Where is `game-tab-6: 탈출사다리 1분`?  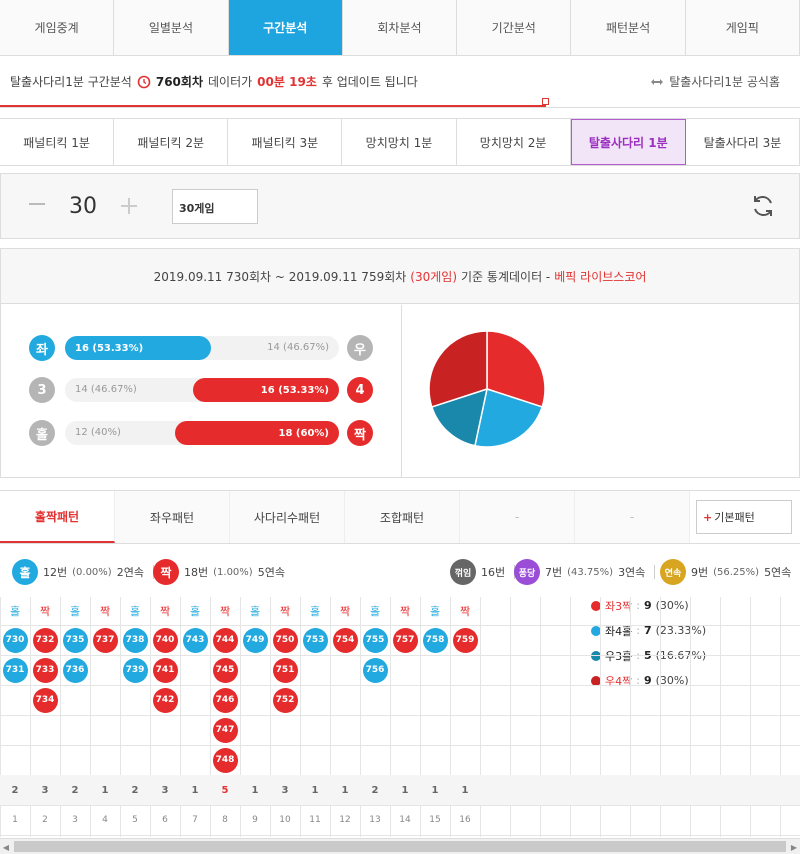
game-tab-6: 탈출사다리 1분 is located at coordinates (628, 142).